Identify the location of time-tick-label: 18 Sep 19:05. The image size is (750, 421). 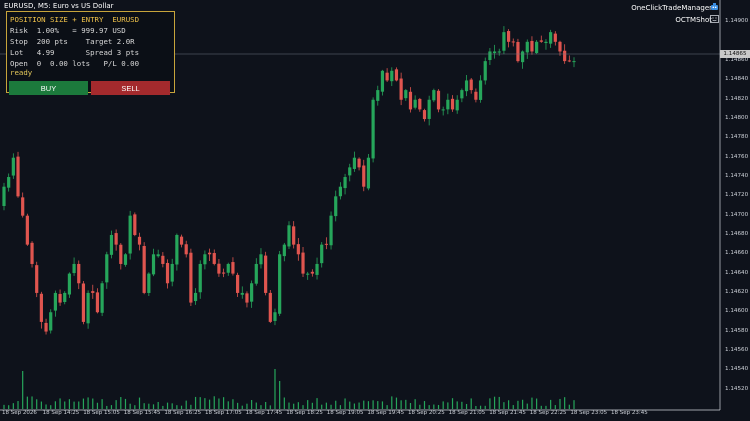
(345, 413).